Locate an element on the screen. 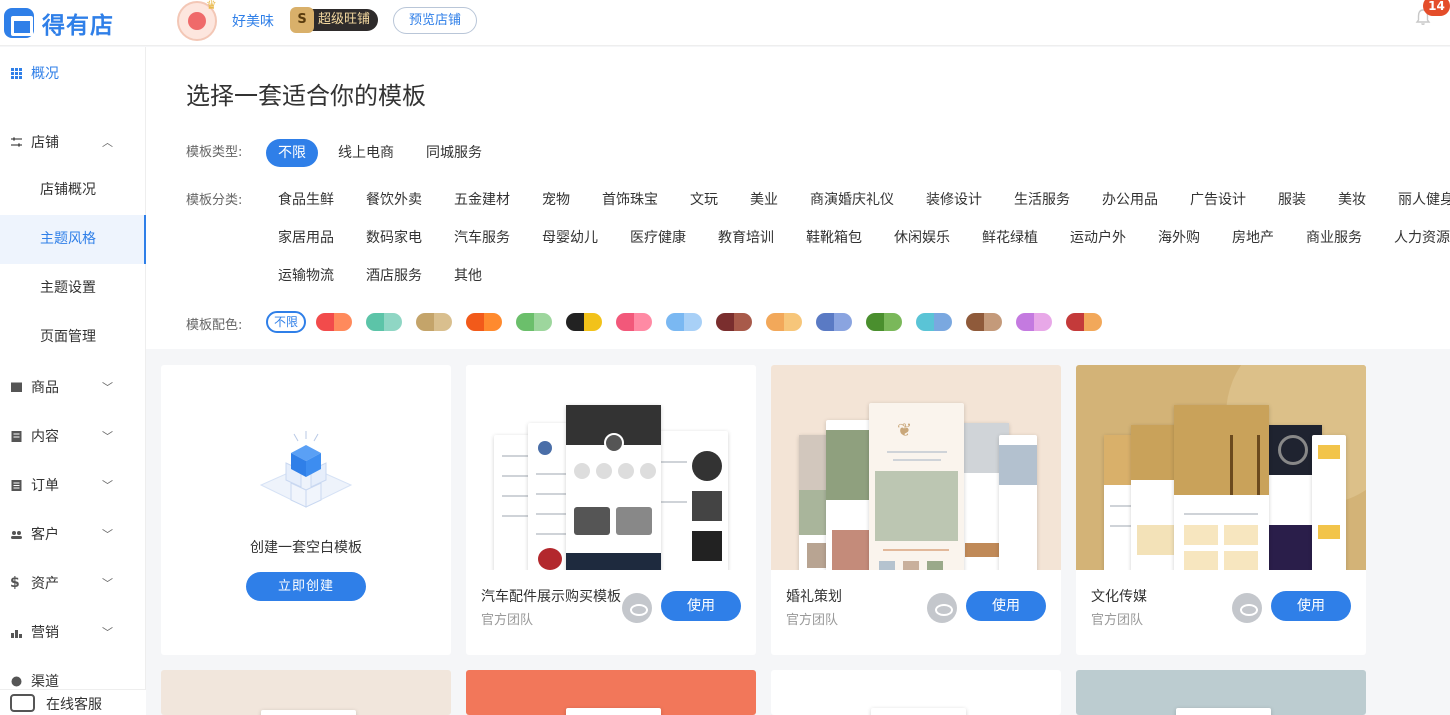  app-logo: 得有店 is located at coordinates (59, 23).